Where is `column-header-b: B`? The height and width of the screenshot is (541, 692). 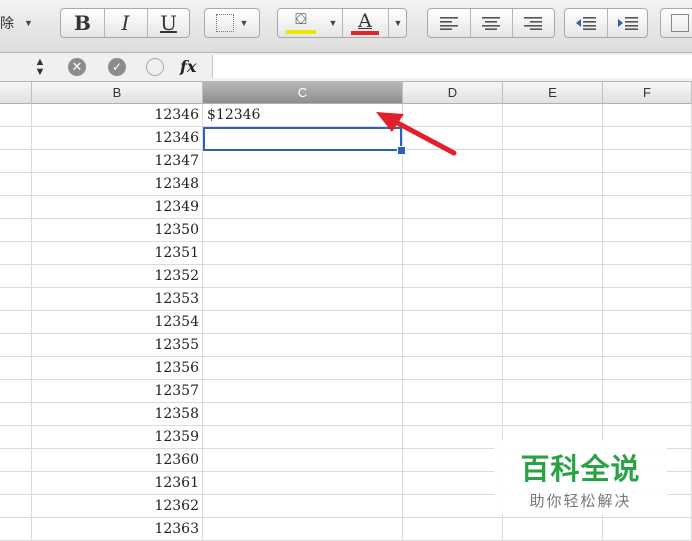
column-header-b: B is located at coordinates (117, 93).